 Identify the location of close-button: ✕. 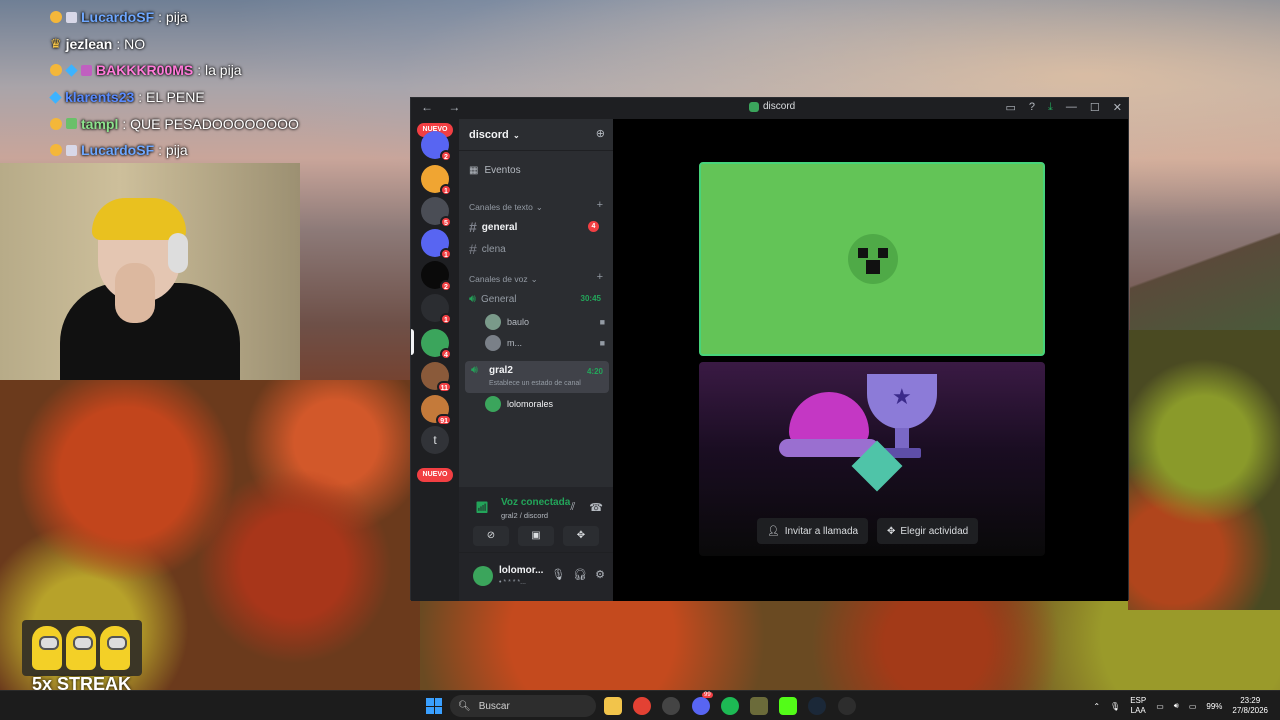
(1117, 107).